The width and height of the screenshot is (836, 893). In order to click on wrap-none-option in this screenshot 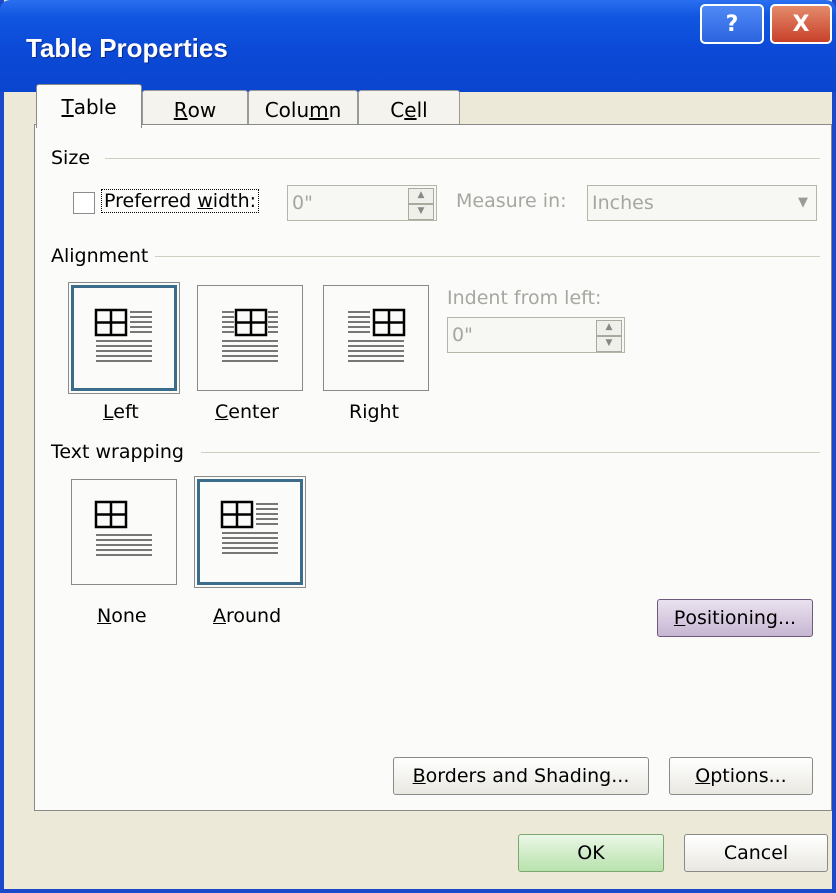, I will do `click(124, 532)`.